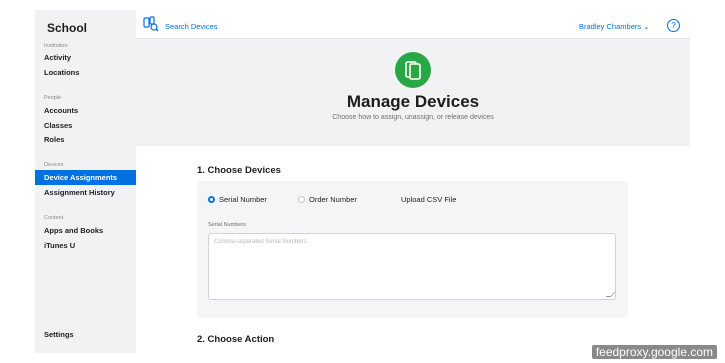 This screenshot has width=725, height=363. Describe the element at coordinates (61, 110) in the screenshot. I see `sidebar-item-accounts: Accounts` at that location.